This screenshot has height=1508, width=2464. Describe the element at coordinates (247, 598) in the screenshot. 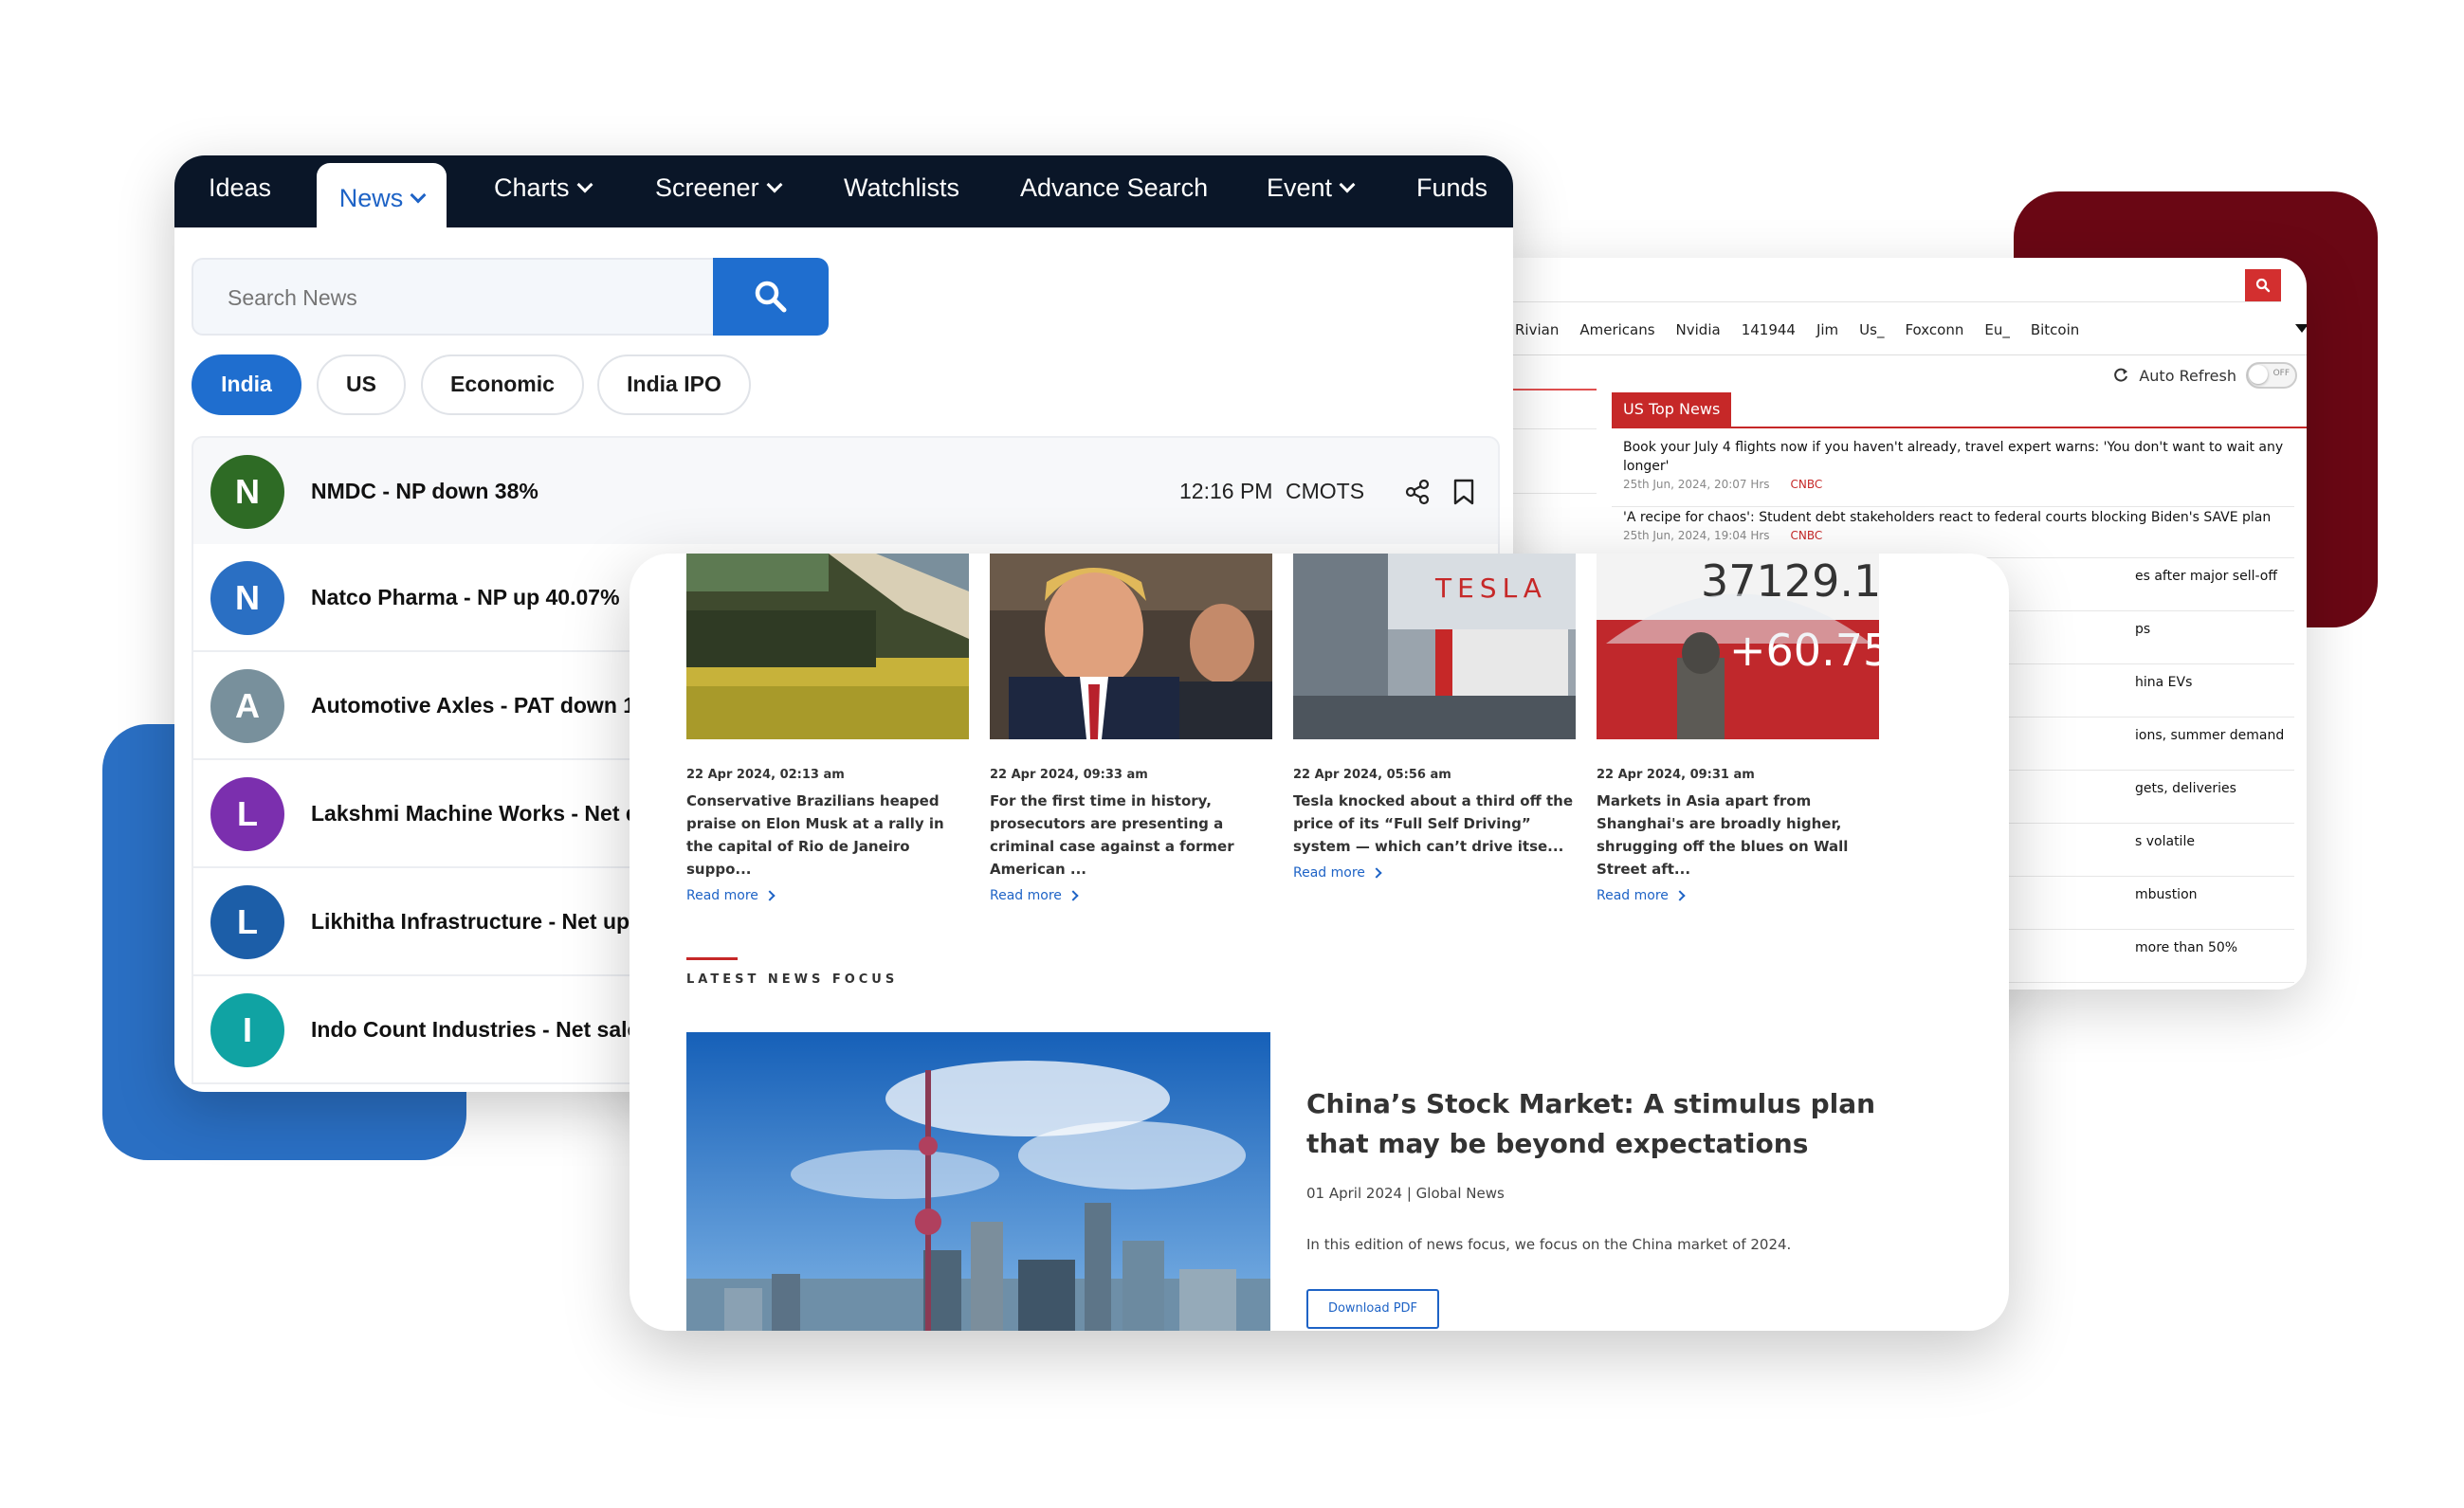

I see `avatar: N` at that location.